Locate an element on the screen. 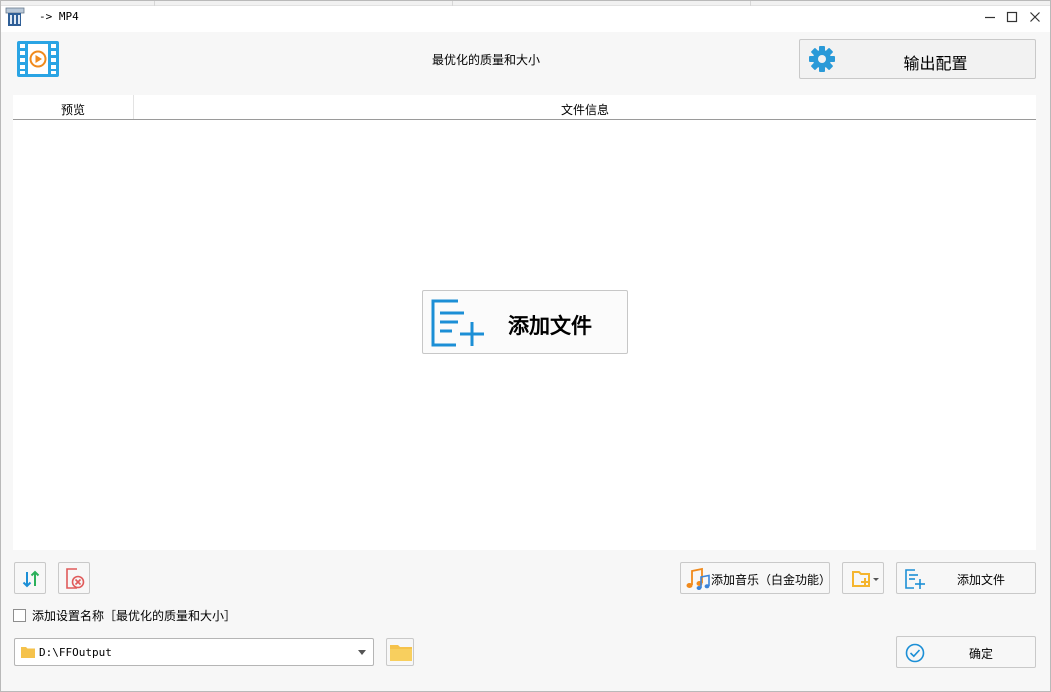 This screenshot has width=1051, height=692. add-file-big-button: 添加文件 is located at coordinates (525, 322).